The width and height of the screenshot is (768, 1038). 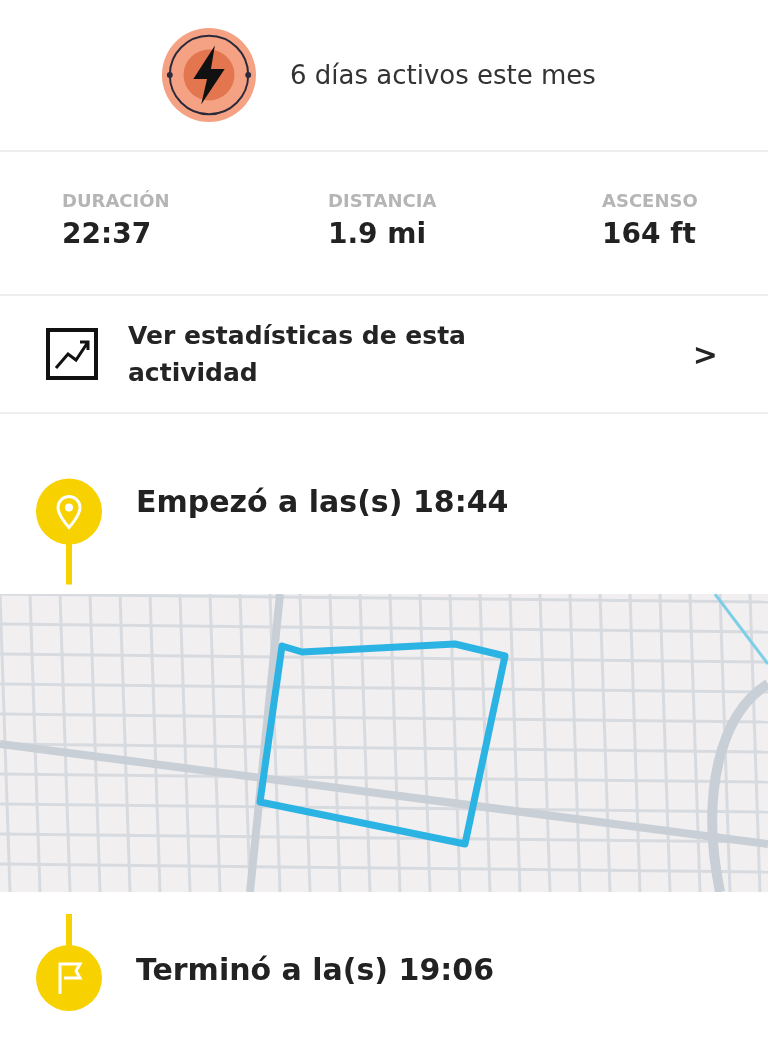 I want to click on lightning-badge-icon, so click(x=209, y=75).